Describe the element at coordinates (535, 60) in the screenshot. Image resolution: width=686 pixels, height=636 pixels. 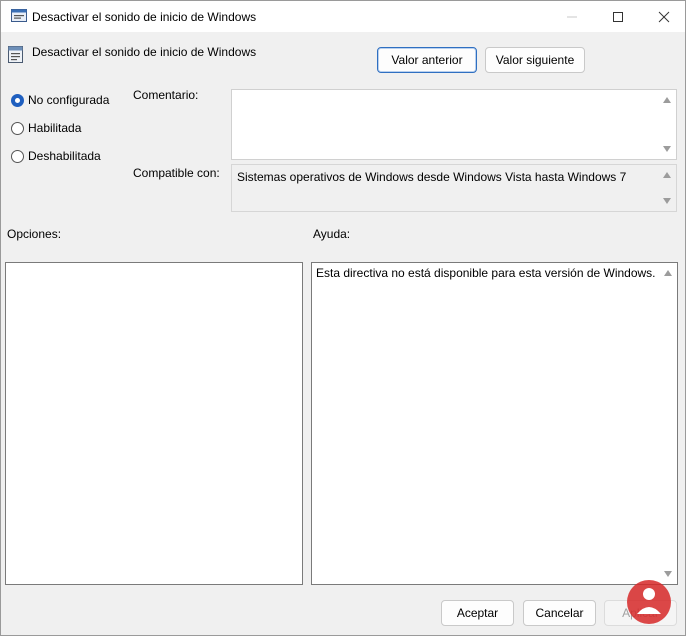
I see `next-setting-button: Valor siguiente` at that location.